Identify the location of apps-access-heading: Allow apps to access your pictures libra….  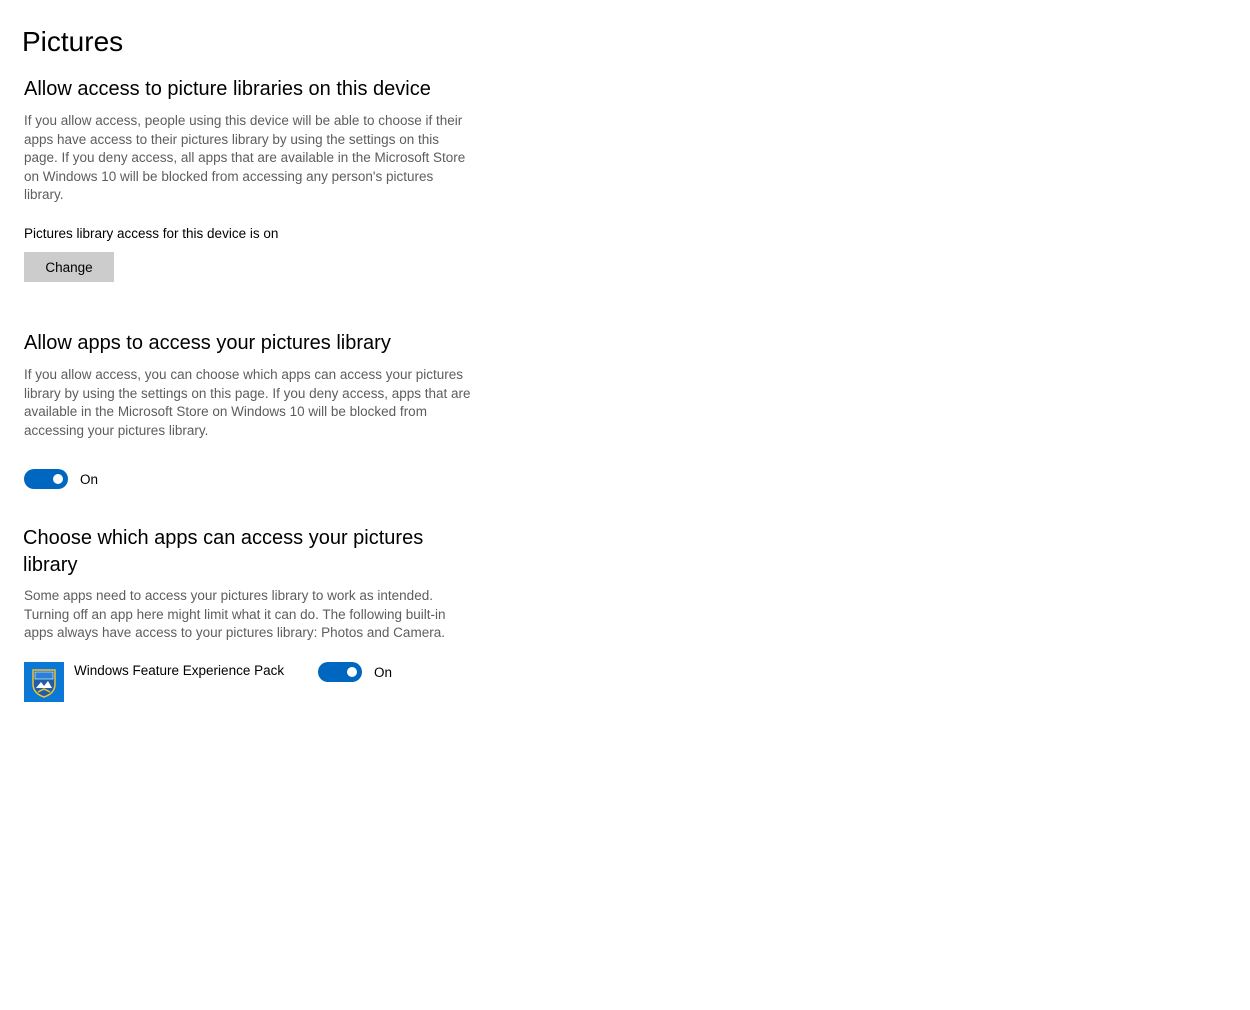
(207, 343).